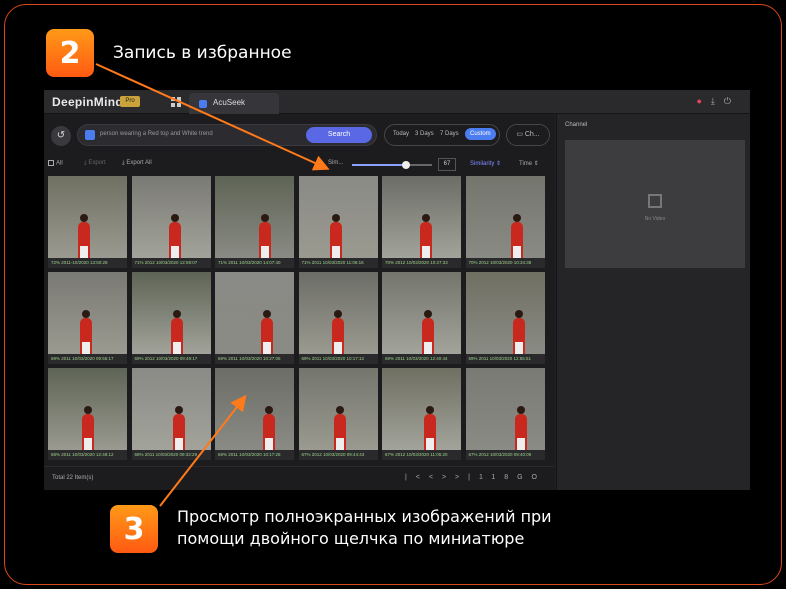  What do you see at coordinates (351, 538) in the screenshot?
I see `step-3-text-line2: помощи двойного щелчка по миниатюре` at bounding box center [351, 538].